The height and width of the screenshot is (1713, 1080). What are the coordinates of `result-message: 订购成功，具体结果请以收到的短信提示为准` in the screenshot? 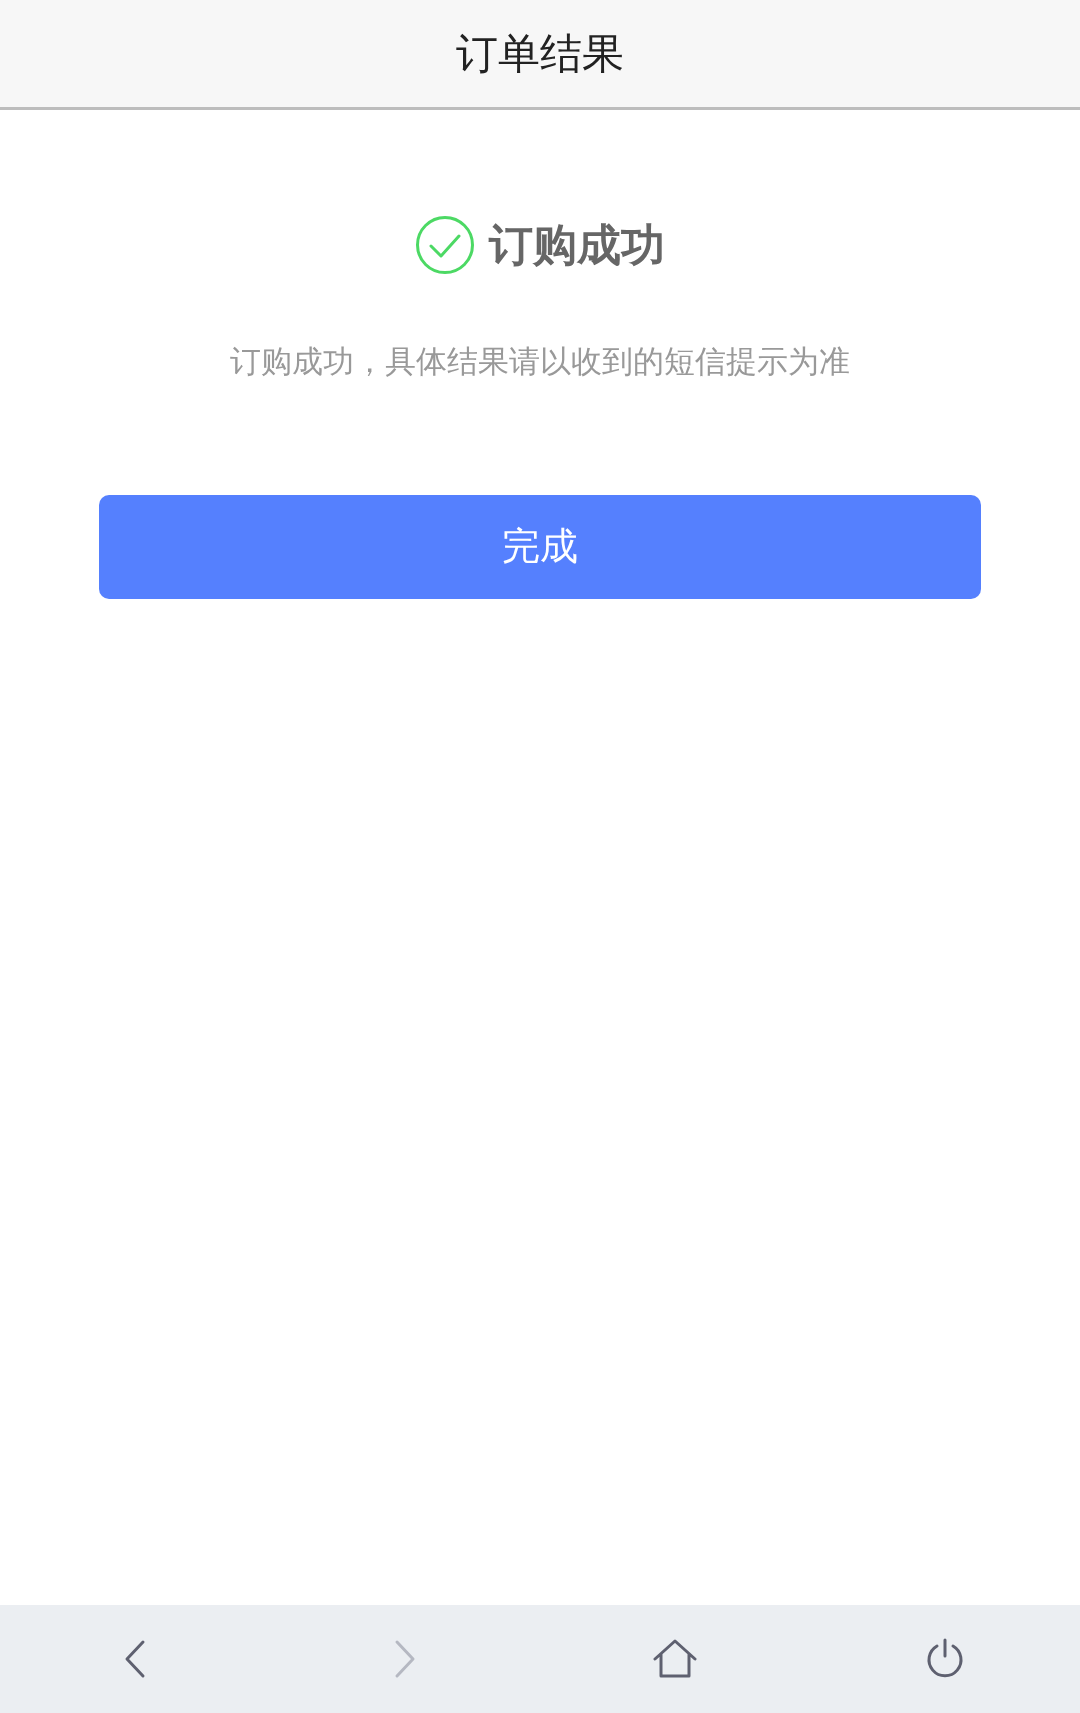 It's located at (540, 361).